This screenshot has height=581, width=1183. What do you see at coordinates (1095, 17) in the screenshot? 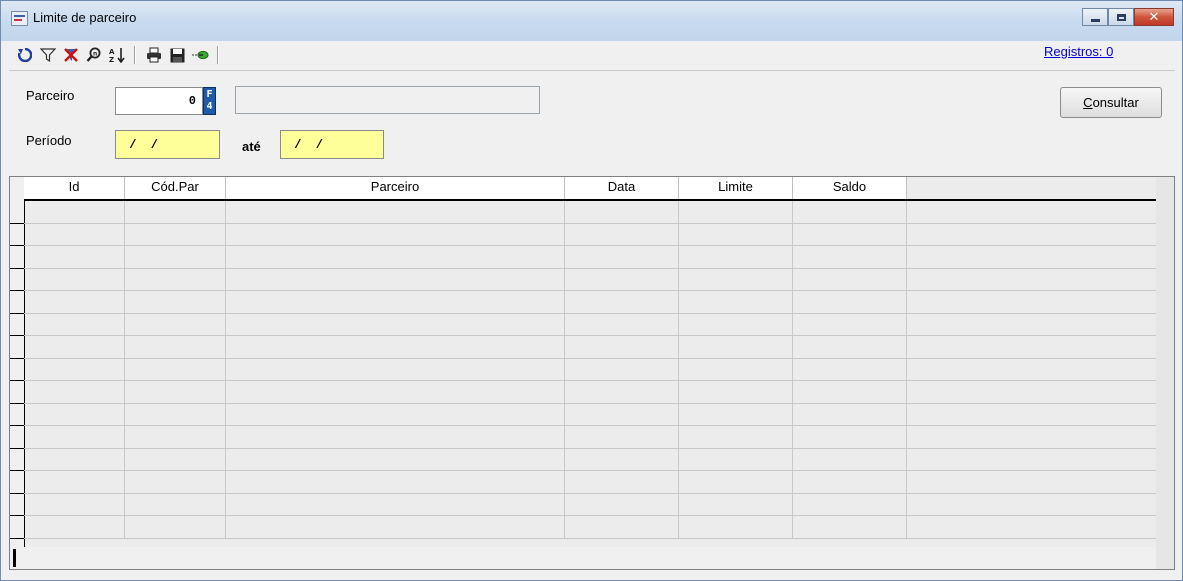
I see `minimize-button` at bounding box center [1095, 17].